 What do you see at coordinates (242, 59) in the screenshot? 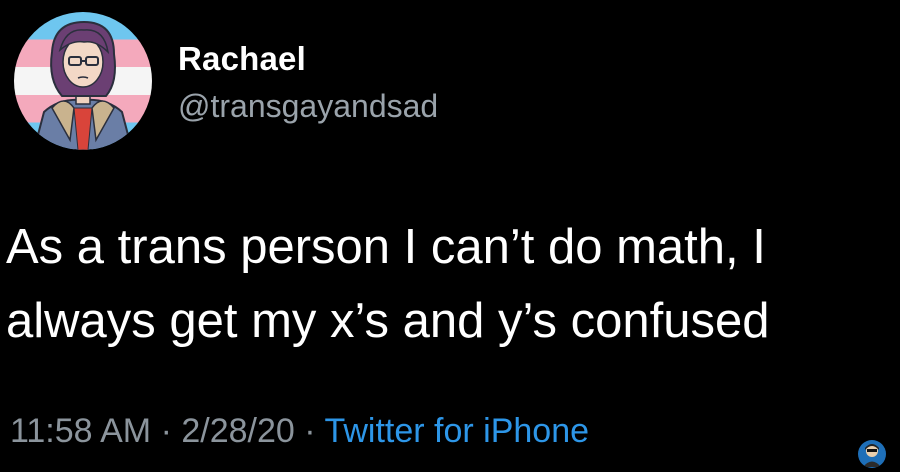
I see `display-name: Rachael` at bounding box center [242, 59].